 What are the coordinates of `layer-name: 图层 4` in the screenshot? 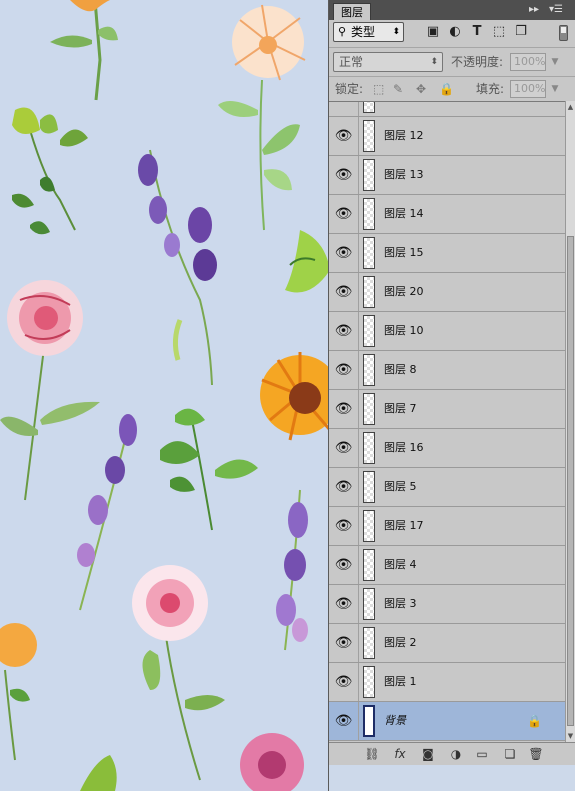 It's located at (400, 565).